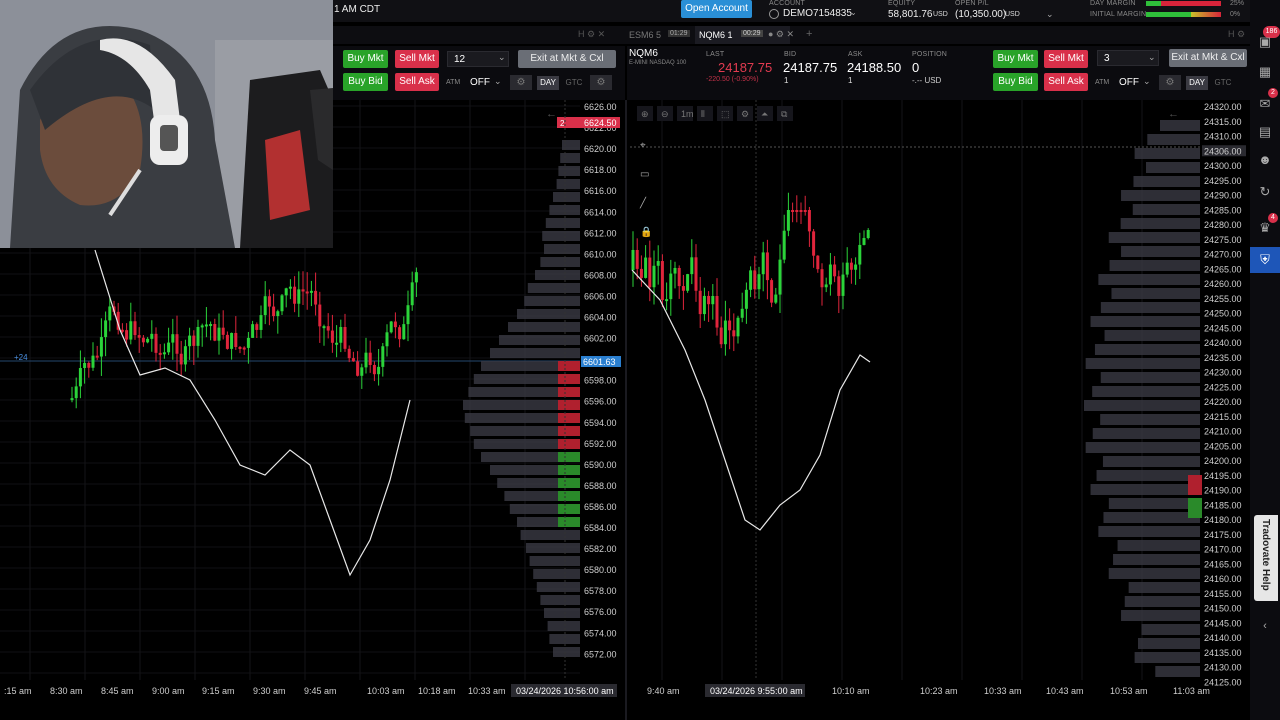 This screenshot has width=1280, height=720. What do you see at coordinates (781, 34) in the screenshot?
I see `tab-control-icons: ● ⚙ ✕` at bounding box center [781, 34].